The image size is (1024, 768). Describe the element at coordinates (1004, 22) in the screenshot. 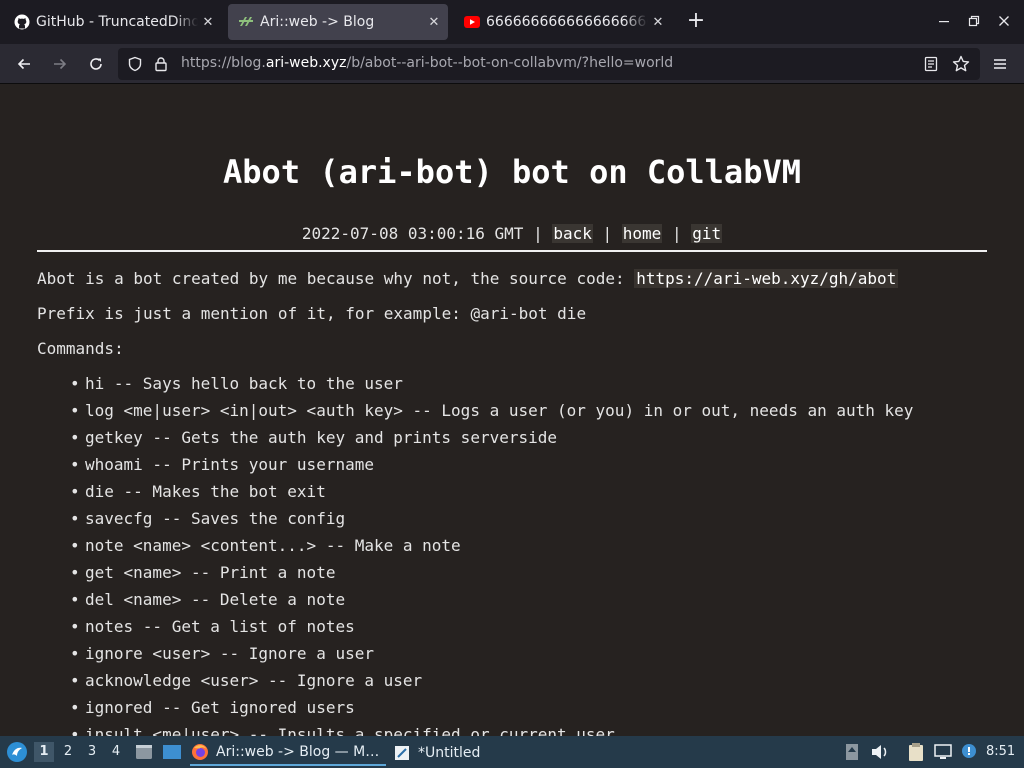

I see `close-window-icon` at that location.